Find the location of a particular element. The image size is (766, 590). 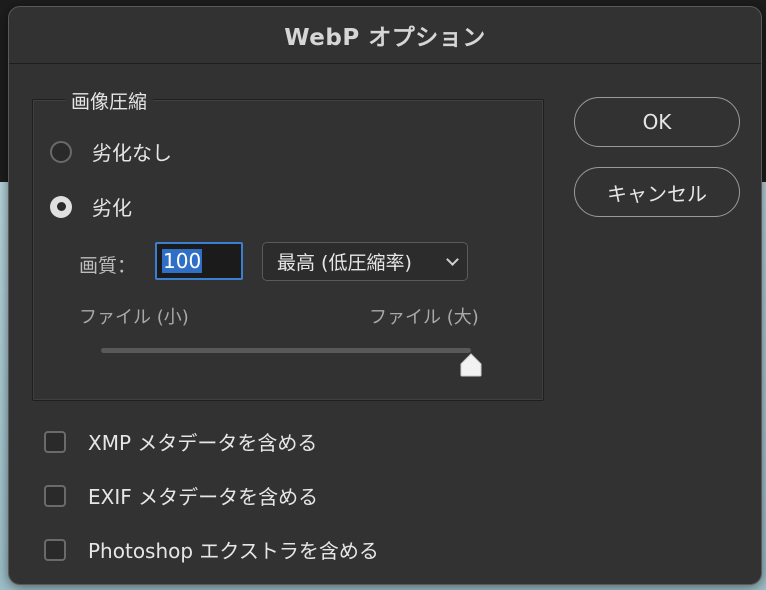

quality-input-value: 100 is located at coordinates (182, 261).